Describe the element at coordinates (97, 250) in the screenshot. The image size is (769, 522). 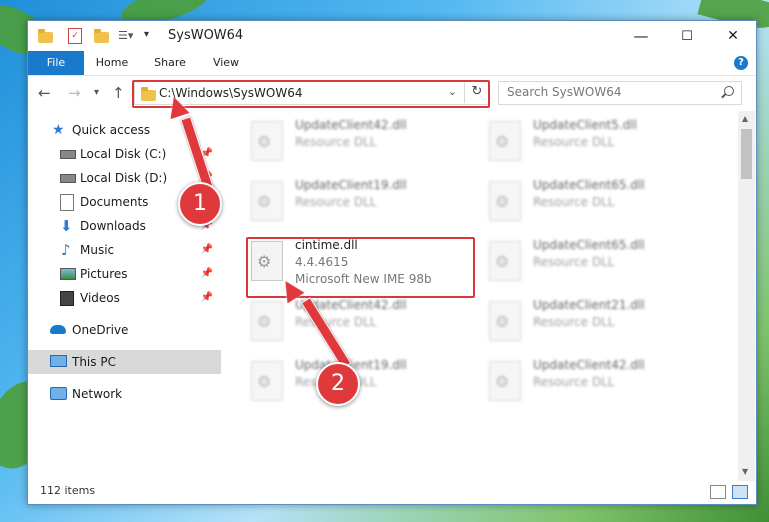
I see `sidebar-item-label: Music` at that location.